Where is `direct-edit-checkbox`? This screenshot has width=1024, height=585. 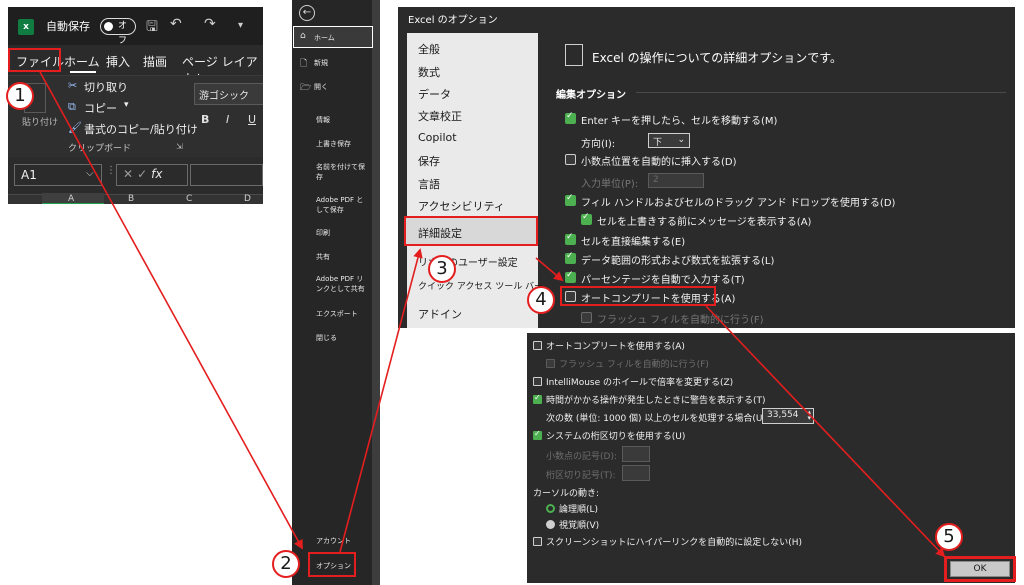
direct-edit-checkbox is located at coordinates (570, 238).